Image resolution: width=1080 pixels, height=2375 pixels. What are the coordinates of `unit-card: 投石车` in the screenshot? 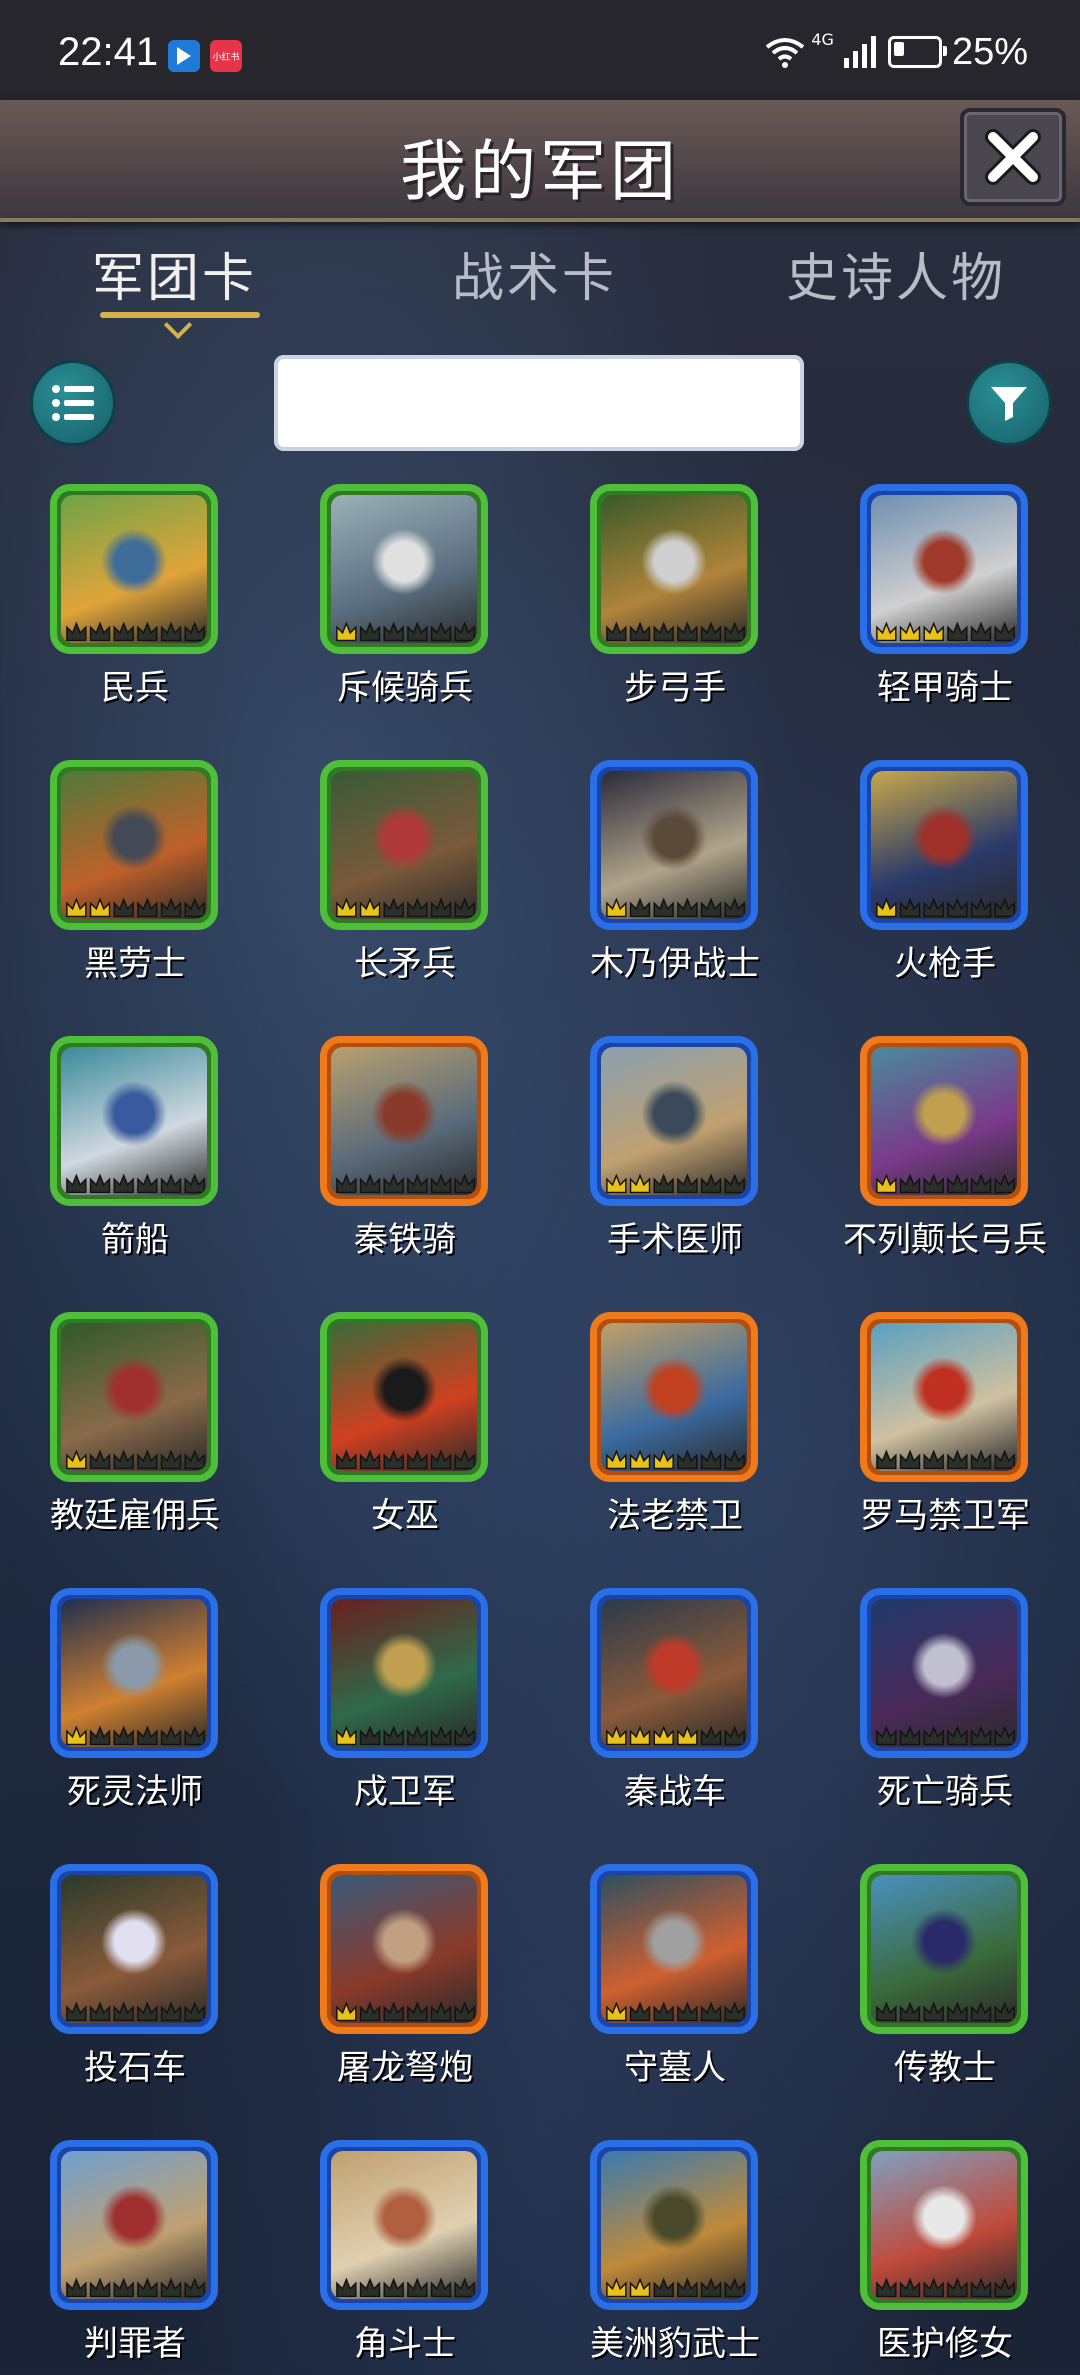 It's located at (110, 1994).